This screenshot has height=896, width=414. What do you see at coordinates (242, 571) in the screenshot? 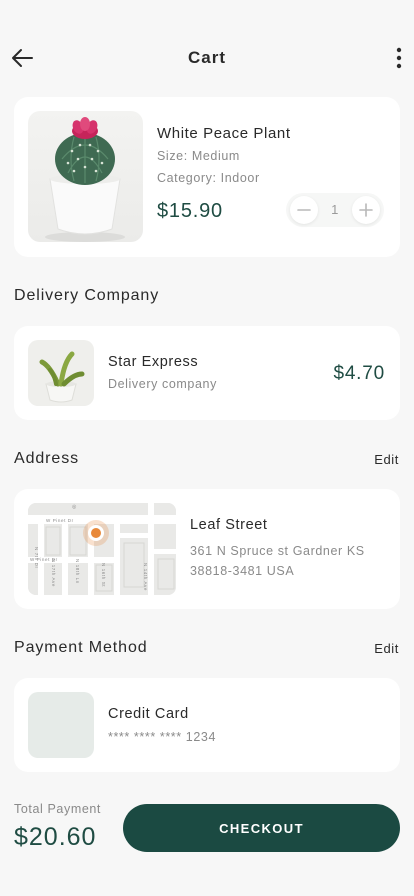
I see `address-line-2: 38818-3481 USA` at bounding box center [242, 571].